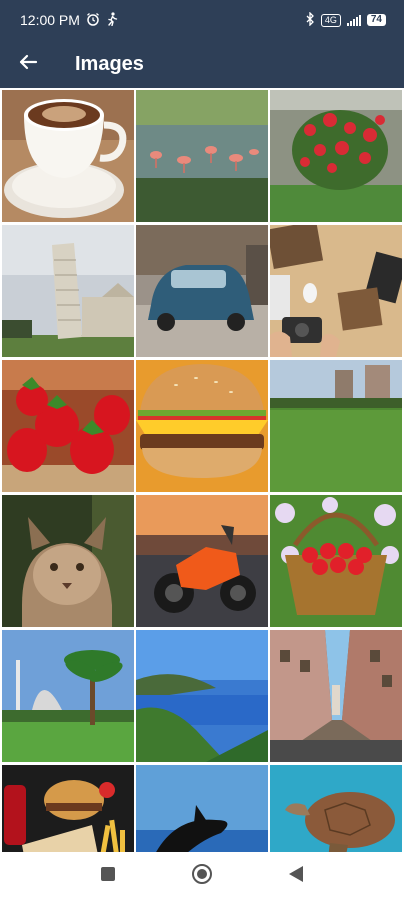 This screenshot has width=404, height=900. I want to click on recents-button, so click(108, 876).